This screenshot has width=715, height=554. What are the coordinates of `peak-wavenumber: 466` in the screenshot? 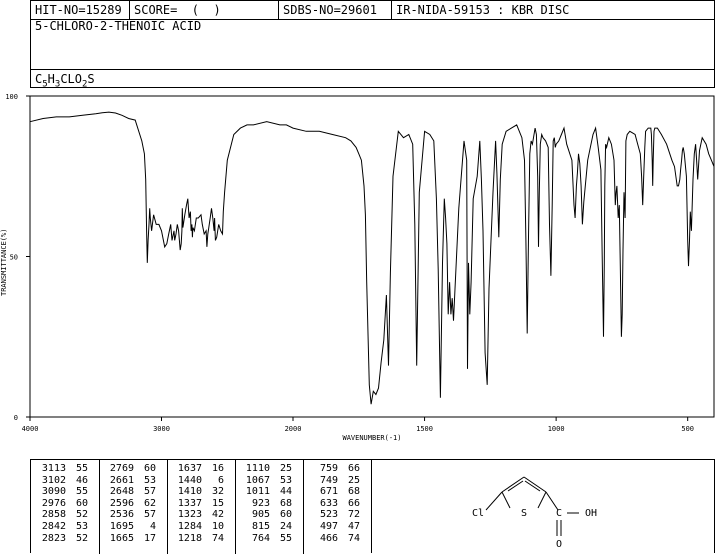 It's located at (328, 538).